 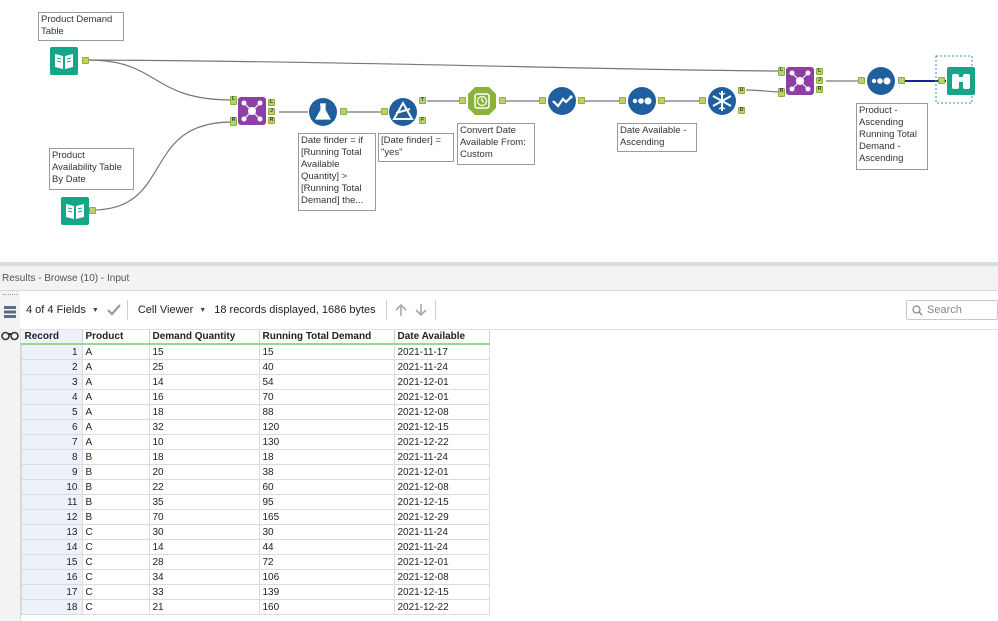 What do you see at coordinates (326, 351) in the screenshot?
I see `cell-running-total-demand: 15` at bounding box center [326, 351].